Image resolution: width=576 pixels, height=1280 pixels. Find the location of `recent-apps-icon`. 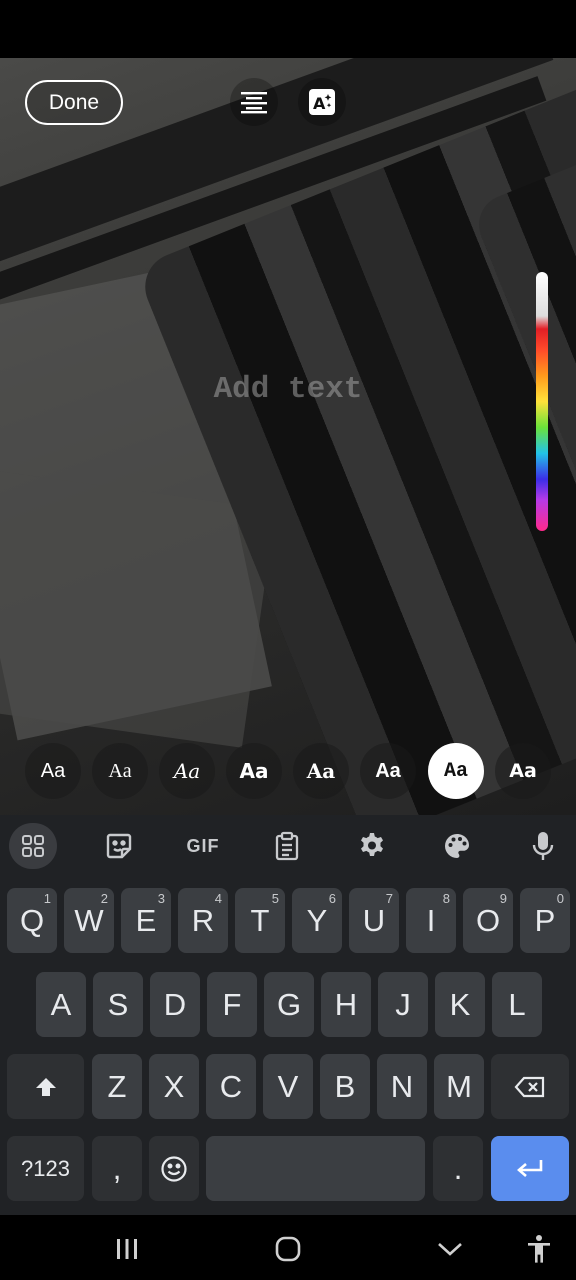

recent-apps-icon is located at coordinates (127, 1249).